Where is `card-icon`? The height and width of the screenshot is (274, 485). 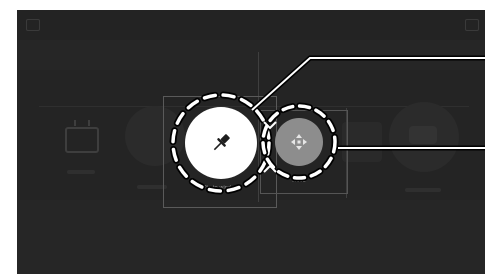
card-icon is located at coordinates (423, 135).